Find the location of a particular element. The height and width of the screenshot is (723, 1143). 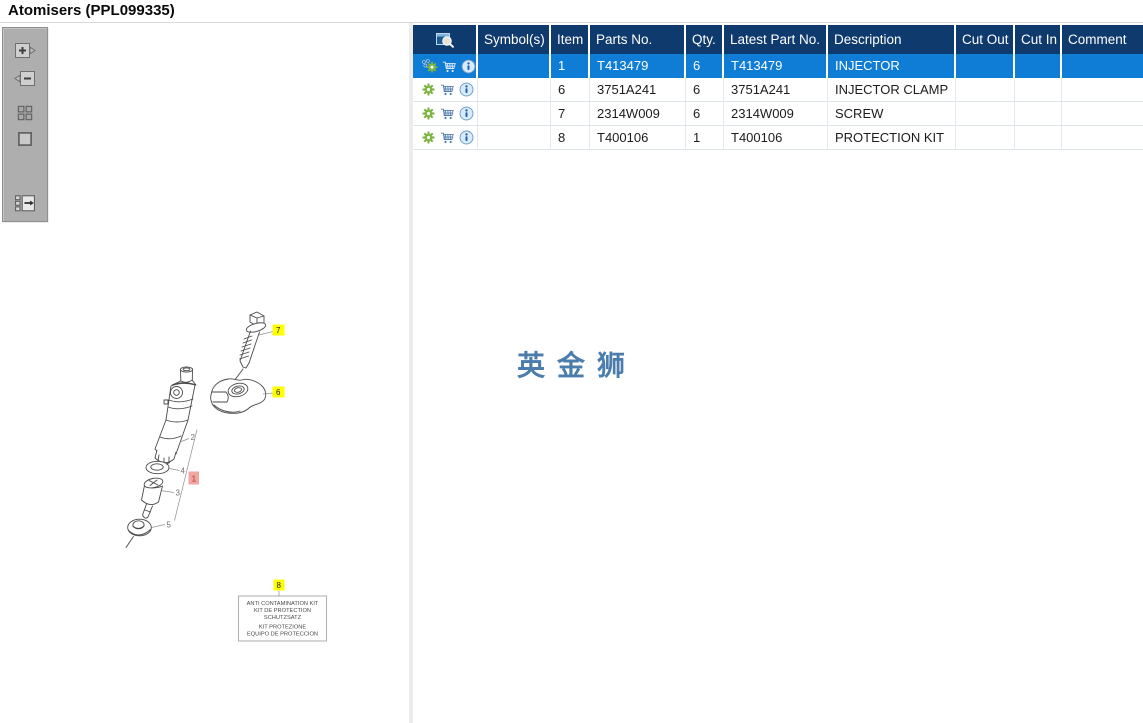

zoom-out-button is located at coordinates (25, 79).